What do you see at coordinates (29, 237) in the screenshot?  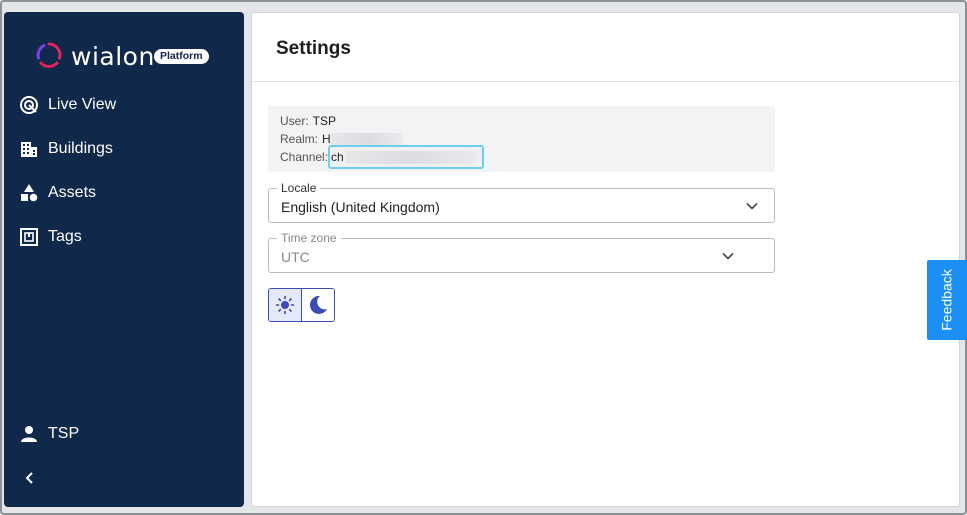 I see `tags-icon` at bounding box center [29, 237].